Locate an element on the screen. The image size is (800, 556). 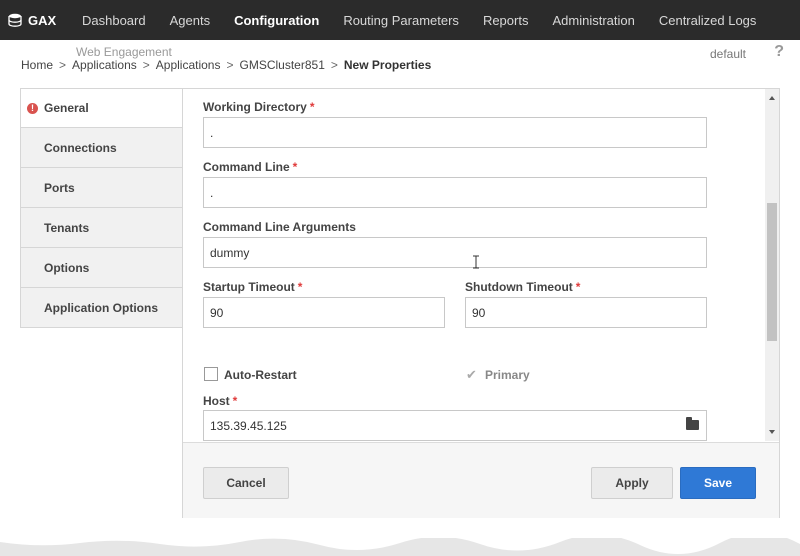
nav-administration: Administration is located at coordinates (593, 20).